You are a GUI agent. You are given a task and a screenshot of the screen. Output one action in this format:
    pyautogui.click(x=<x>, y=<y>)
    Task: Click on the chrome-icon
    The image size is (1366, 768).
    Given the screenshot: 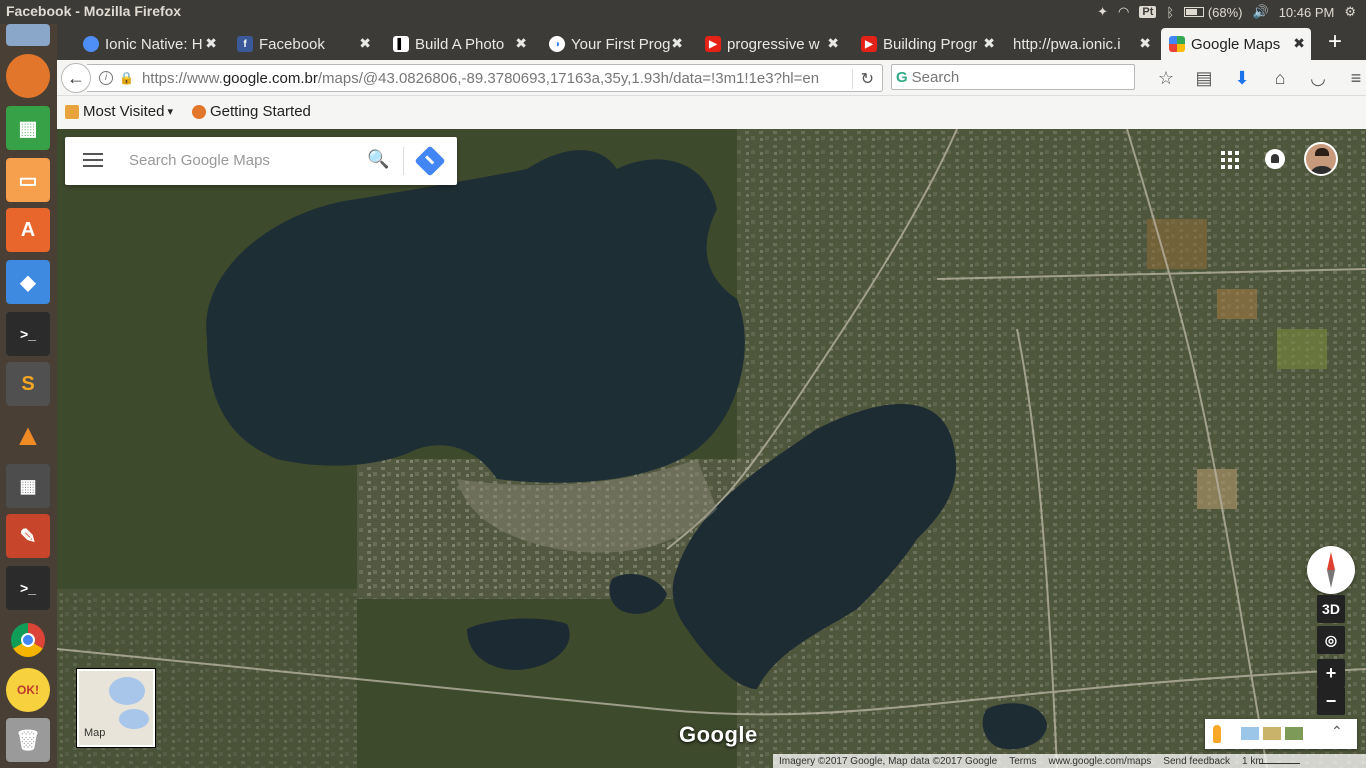 What is the action you would take?
    pyautogui.click(x=28, y=640)
    